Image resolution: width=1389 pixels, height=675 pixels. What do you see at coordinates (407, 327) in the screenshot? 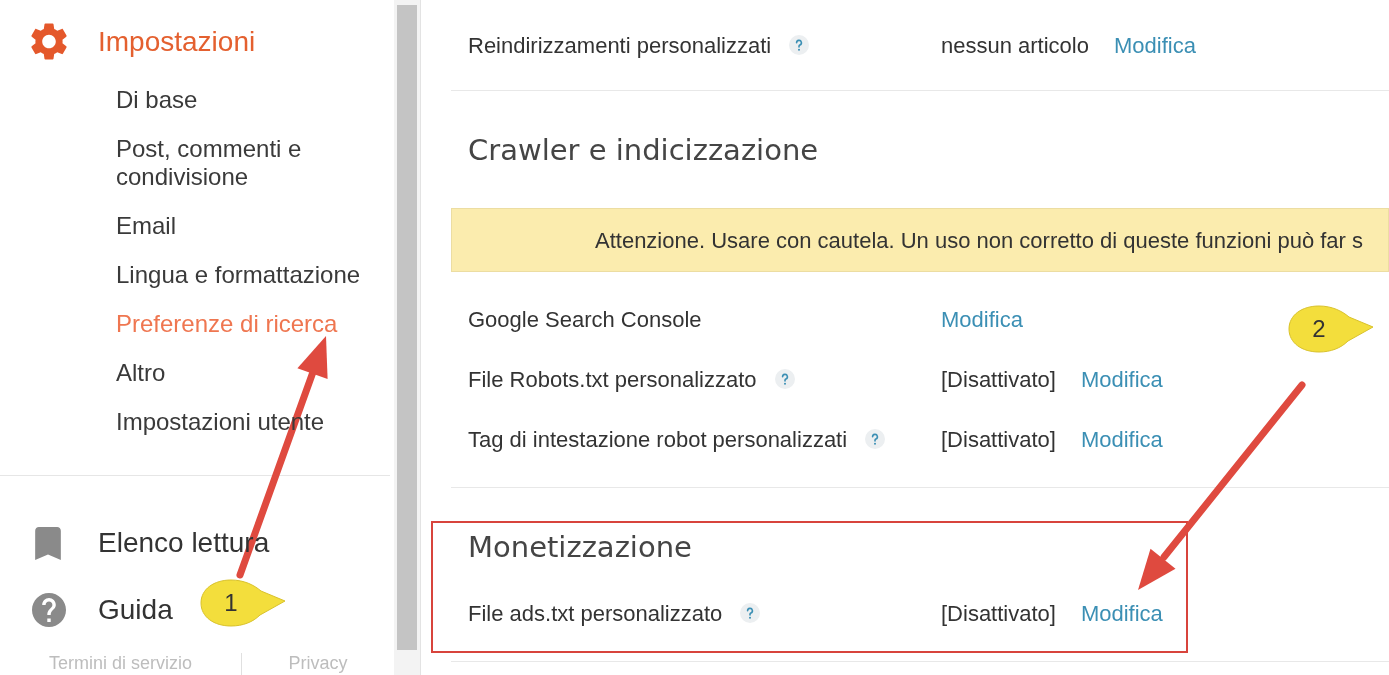
I see `scrollbar-thumb` at bounding box center [407, 327].